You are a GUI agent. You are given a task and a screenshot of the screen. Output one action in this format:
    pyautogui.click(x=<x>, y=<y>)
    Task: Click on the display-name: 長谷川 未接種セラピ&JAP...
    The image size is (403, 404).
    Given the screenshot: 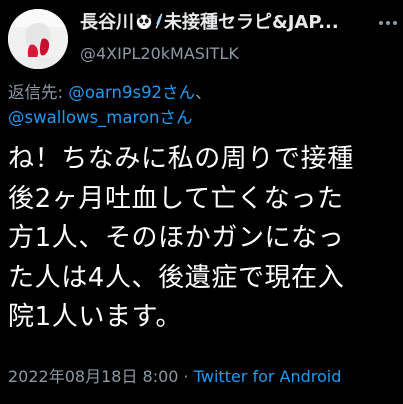 What is the action you would take?
    pyautogui.click(x=225, y=23)
    